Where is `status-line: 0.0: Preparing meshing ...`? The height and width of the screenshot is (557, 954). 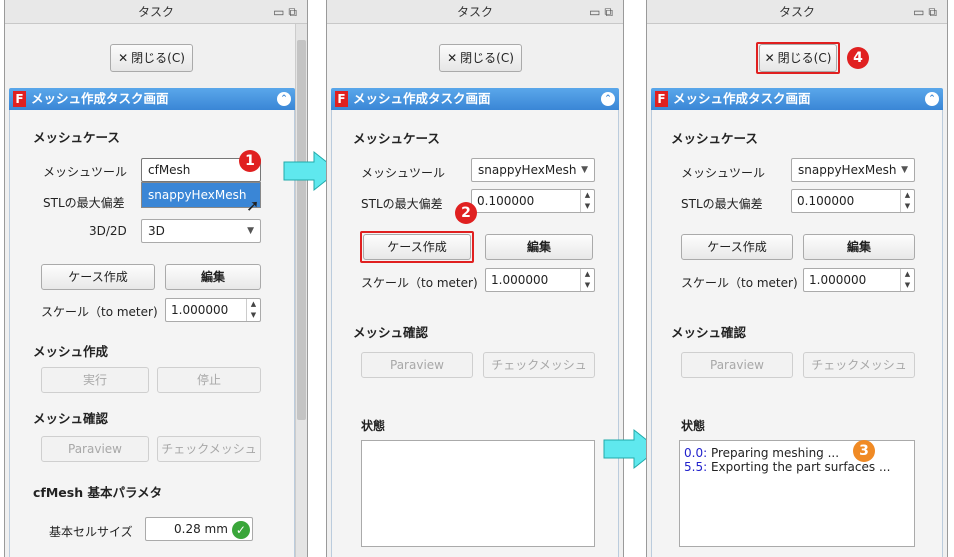 status-line: 0.0: Preparing meshing ... is located at coordinates (762, 453).